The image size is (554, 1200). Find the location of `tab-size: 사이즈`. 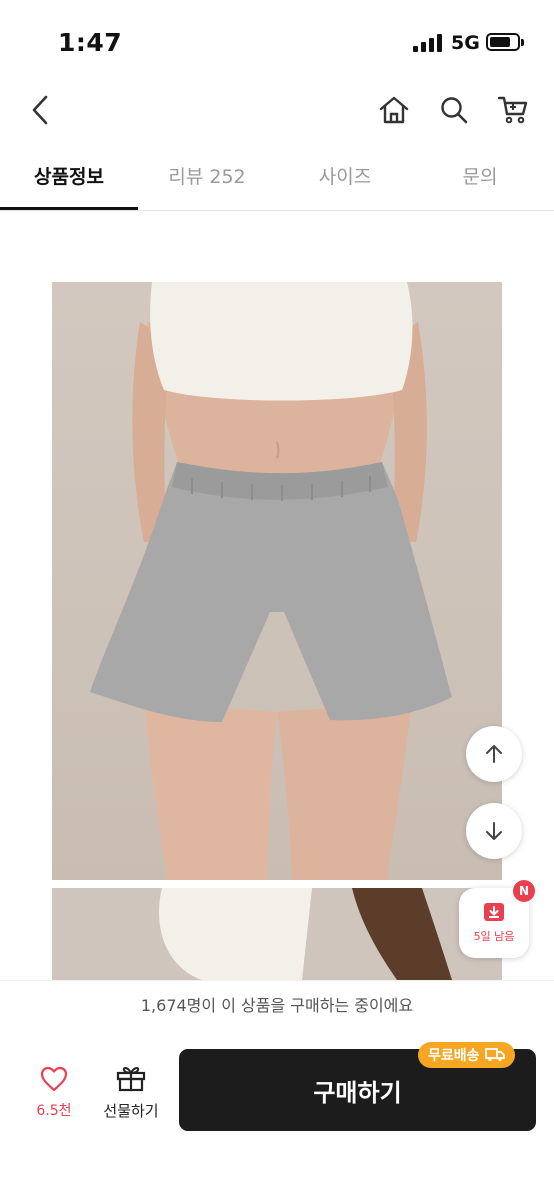

tab-size: 사이즈 is located at coordinates (345, 175).